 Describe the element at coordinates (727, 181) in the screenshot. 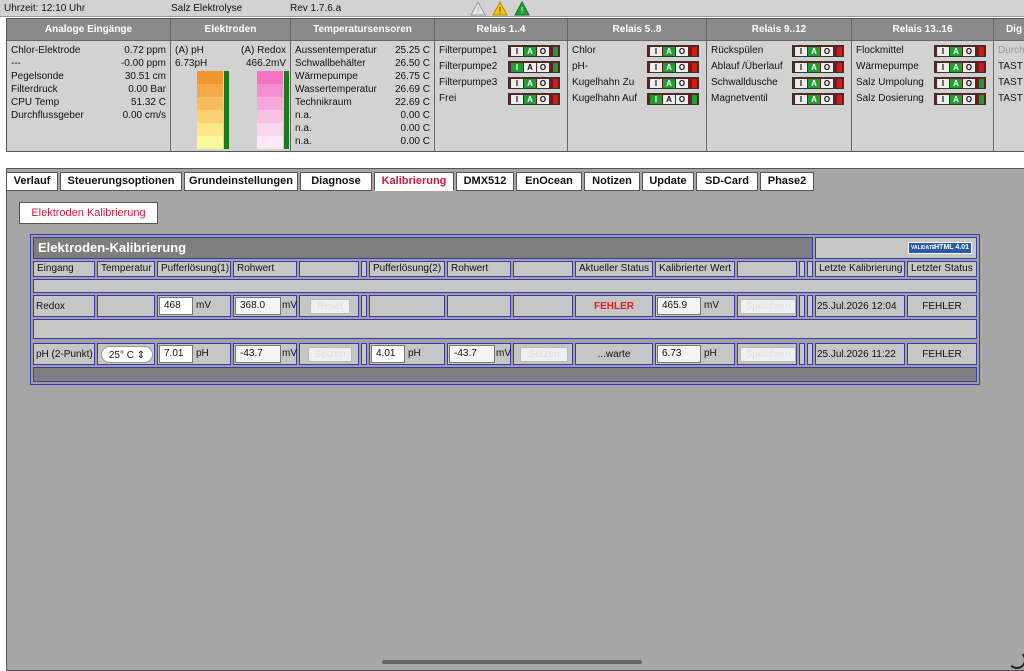

I see `tab-sd-card: SD-Card` at that location.